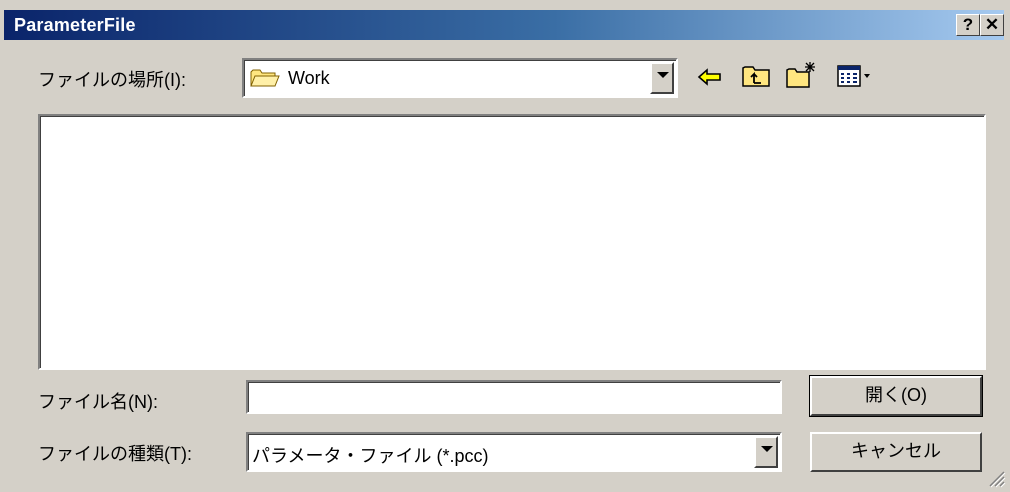  What do you see at coordinates (992, 25) in the screenshot?
I see `close-button: ✕` at bounding box center [992, 25].